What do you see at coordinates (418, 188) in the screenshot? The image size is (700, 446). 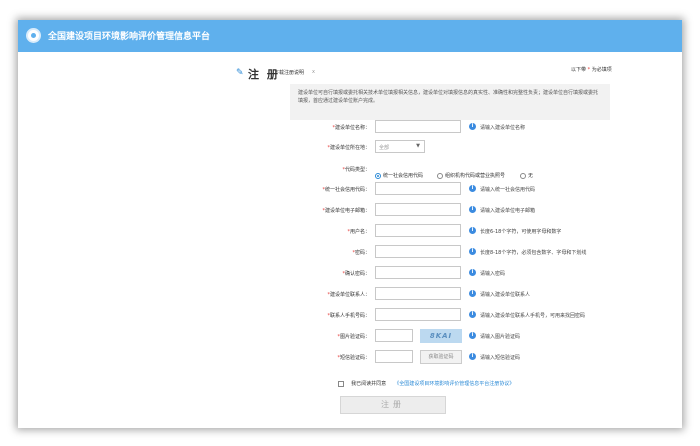 I see `credit-code-input` at bounding box center [418, 188].